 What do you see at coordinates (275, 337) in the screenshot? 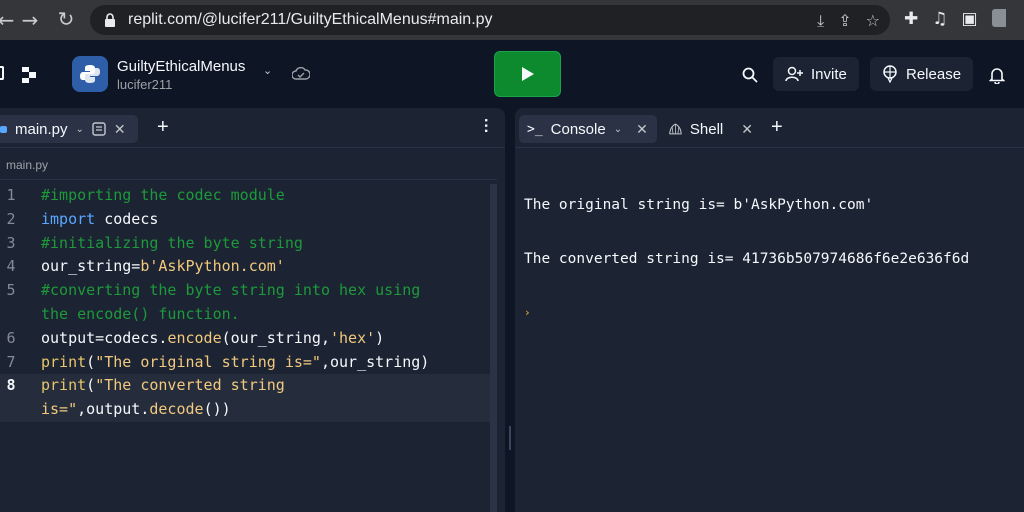
I see `code-token: (our_string,` at bounding box center [275, 337].